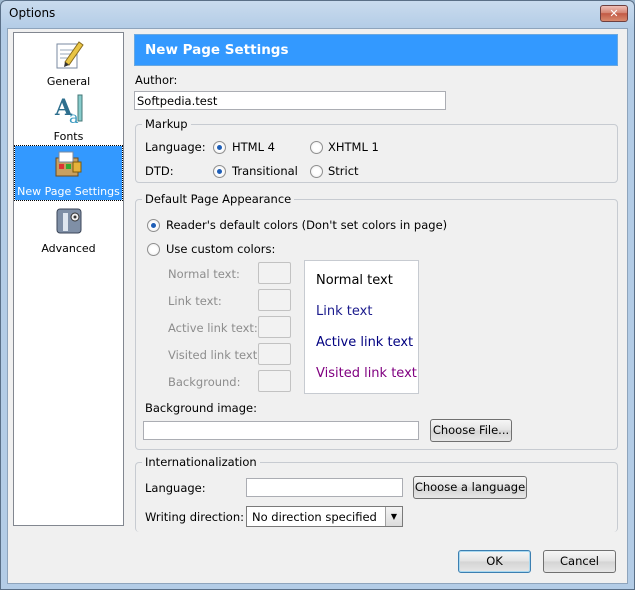 This screenshot has width=635, height=590. I want to click on normal-text-color-button, so click(274, 273).